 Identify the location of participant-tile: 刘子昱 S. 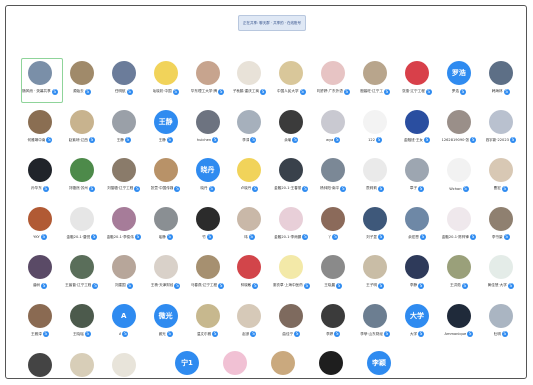
(375, 227).